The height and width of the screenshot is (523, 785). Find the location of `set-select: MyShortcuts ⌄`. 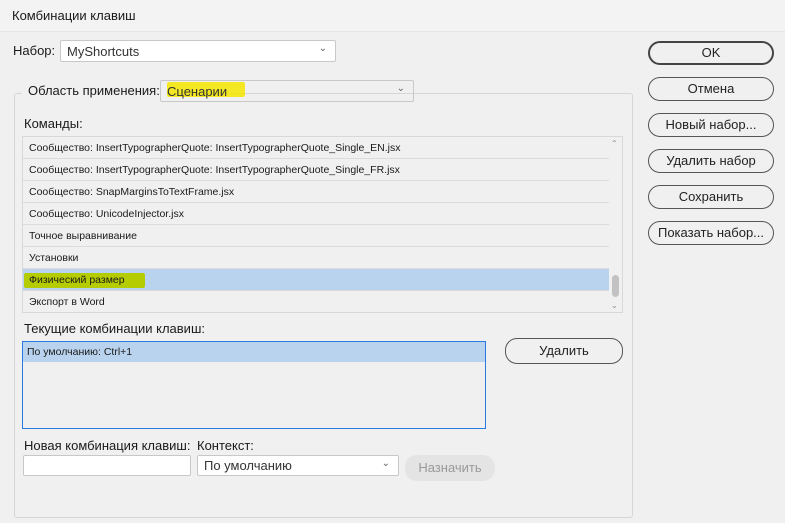

set-select: MyShortcuts ⌄ is located at coordinates (198, 51).